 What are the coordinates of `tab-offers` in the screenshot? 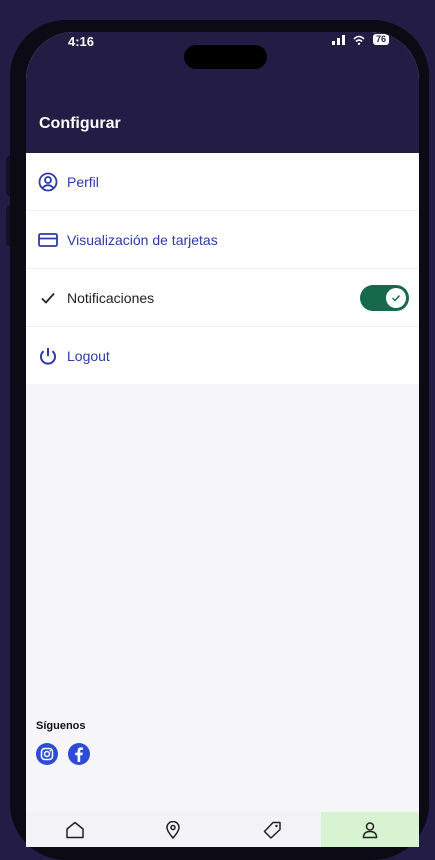 It's located at (272, 829).